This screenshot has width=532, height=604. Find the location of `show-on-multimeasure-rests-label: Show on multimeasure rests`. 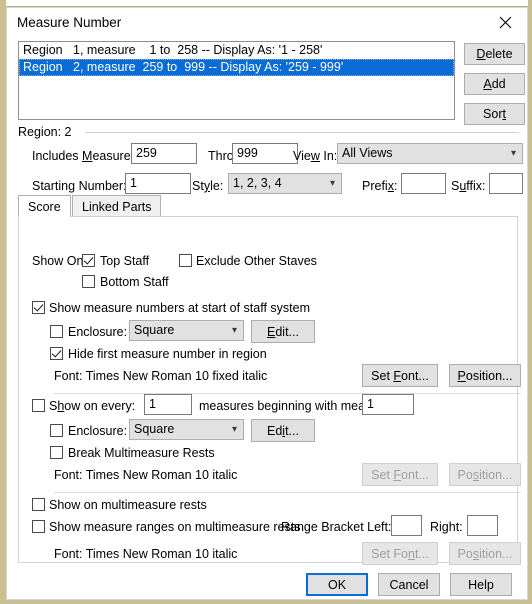

show-on-multimeasure-rests-label: Show on multimeasure rests is located at coordinates (128, 505).